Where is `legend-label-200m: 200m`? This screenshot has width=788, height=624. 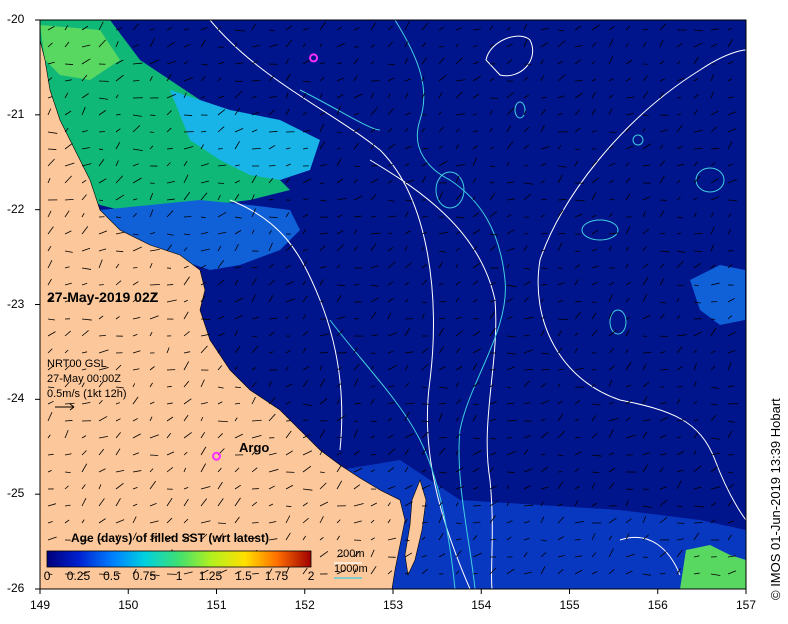
legend-label-200m: 200m is located at coordinates (351, 554).